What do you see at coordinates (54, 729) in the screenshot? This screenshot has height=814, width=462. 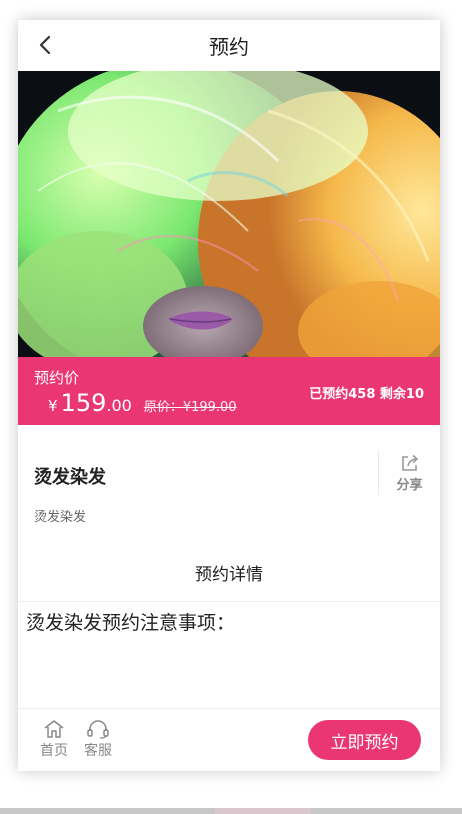 I see `home-icon` at bounding box center [54, 729].